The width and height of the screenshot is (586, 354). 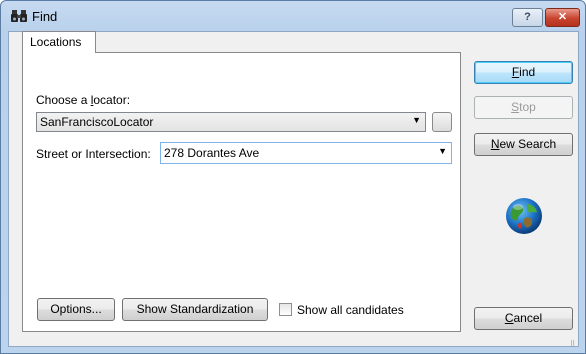 I want to click on binoculars-icon, so click(x=19, y=16).